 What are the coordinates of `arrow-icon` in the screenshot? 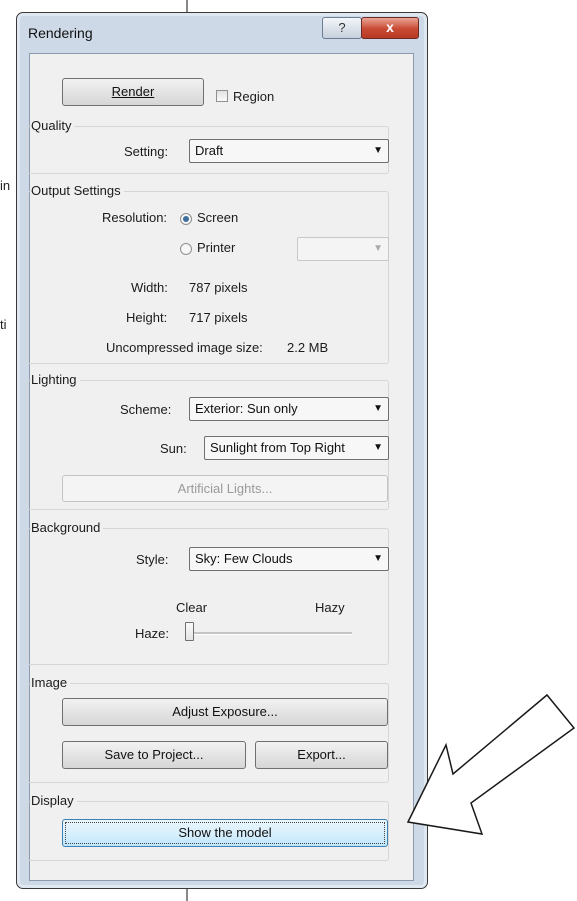 It's located at (491, 764).